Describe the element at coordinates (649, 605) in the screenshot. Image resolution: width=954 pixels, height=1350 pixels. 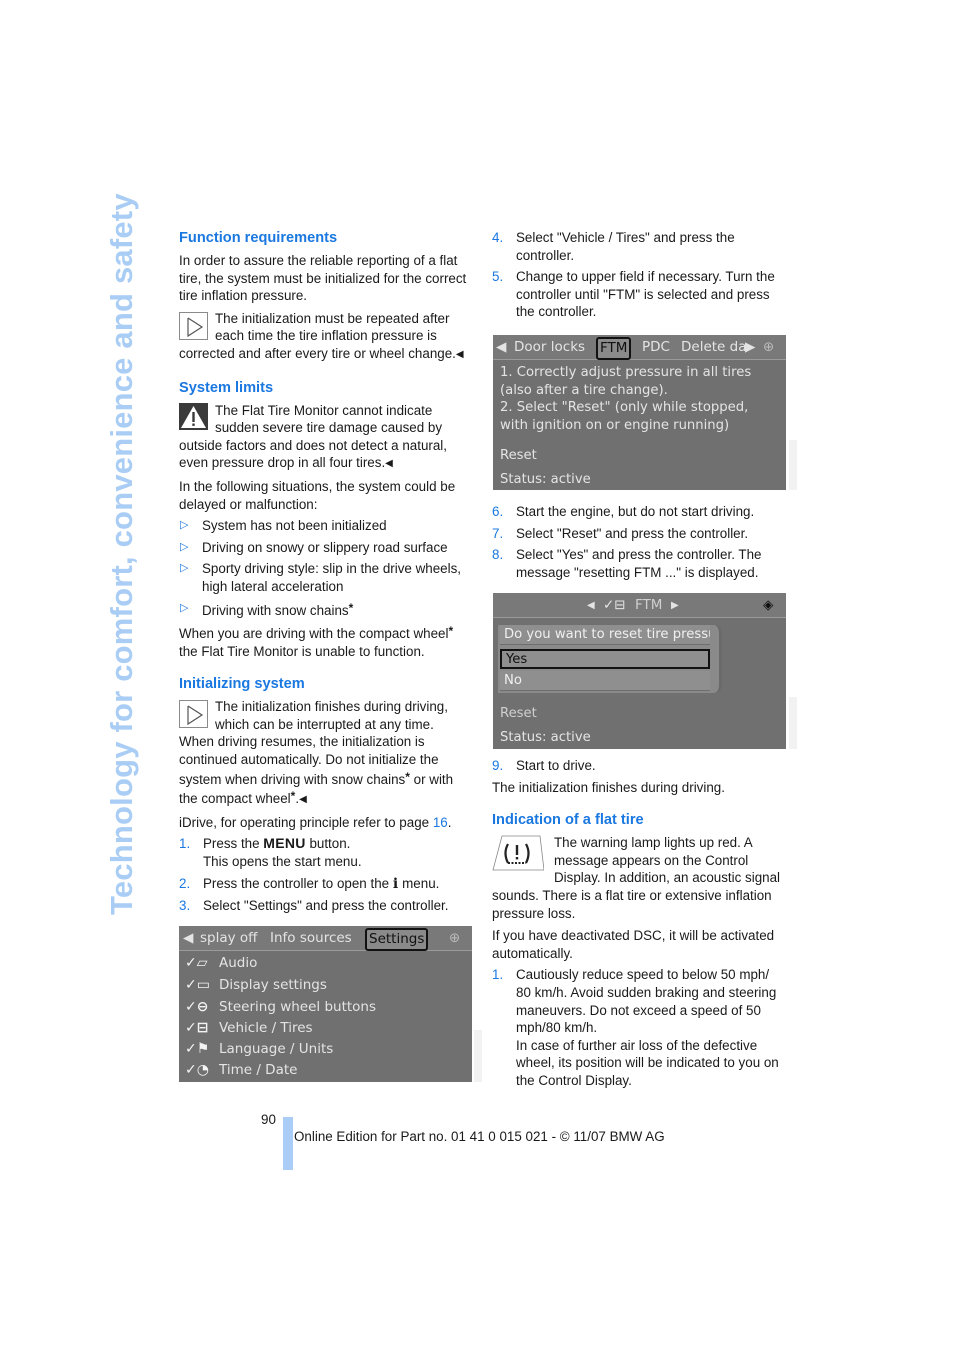
I see `screen-title: FTM` at that location.